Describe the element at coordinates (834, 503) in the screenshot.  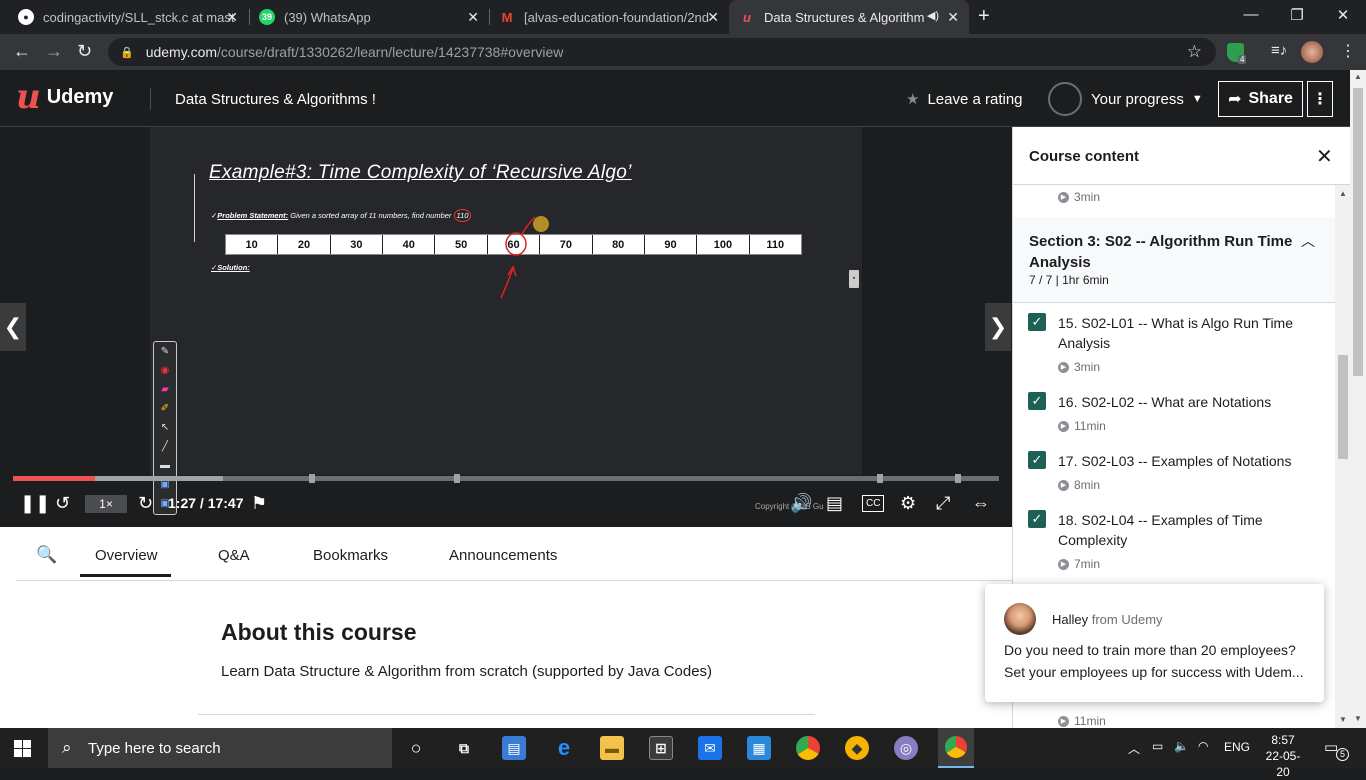
I see `transcript-icon: ▤` at that location.